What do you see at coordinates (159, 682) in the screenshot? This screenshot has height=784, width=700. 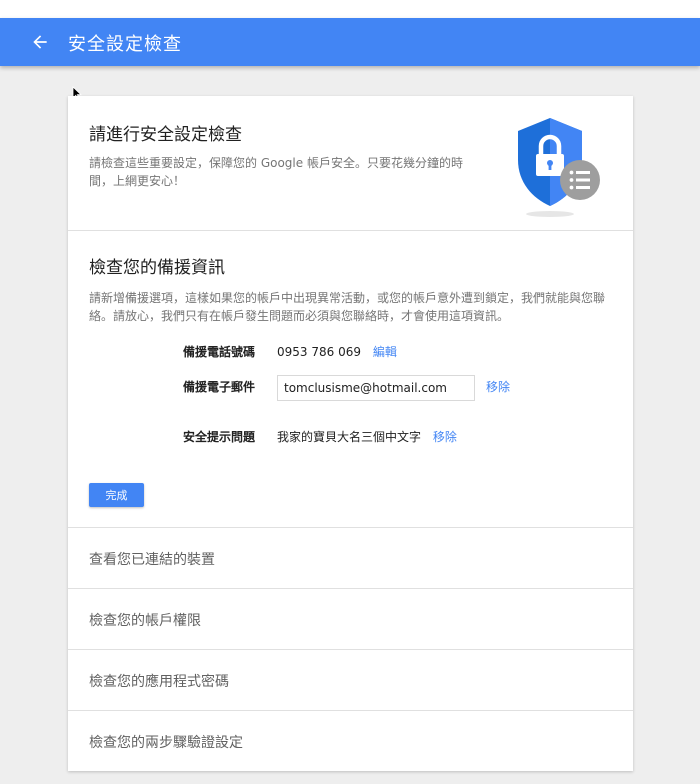 I see `section-label: 檢查您的應用程式密碼` at bounding box center [159, 682].